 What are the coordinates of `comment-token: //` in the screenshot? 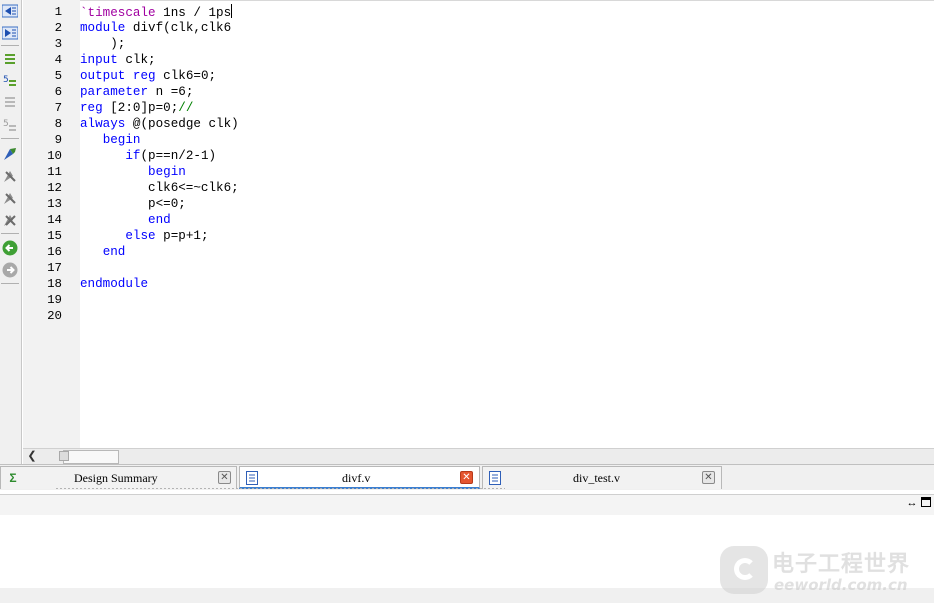 It's located at (186, 108).